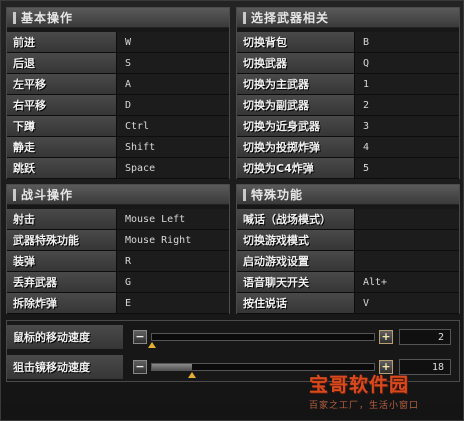 The width and height of the screenshot is (464, 421). I want to click on keybind-action-label: 装弹, so click(62, 261).